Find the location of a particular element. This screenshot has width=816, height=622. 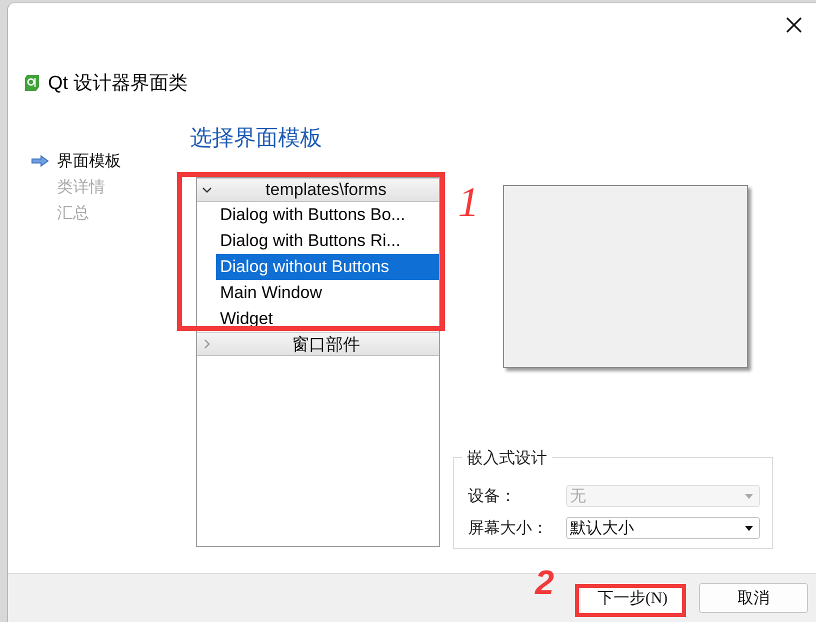

qt-logo-icon is located at coordinates (32, 83).